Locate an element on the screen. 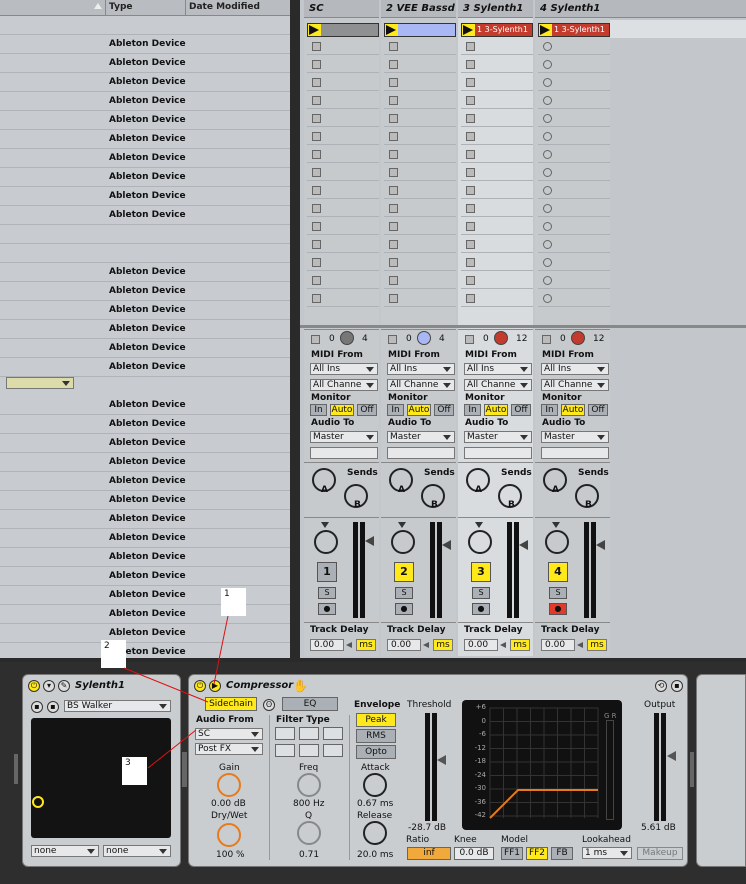 This screenshot has width=746, height=884. compression-graph: +6 0 -6 -12 -18 -24 -30 -36 -42 G R is located at coordinates (542, 765).